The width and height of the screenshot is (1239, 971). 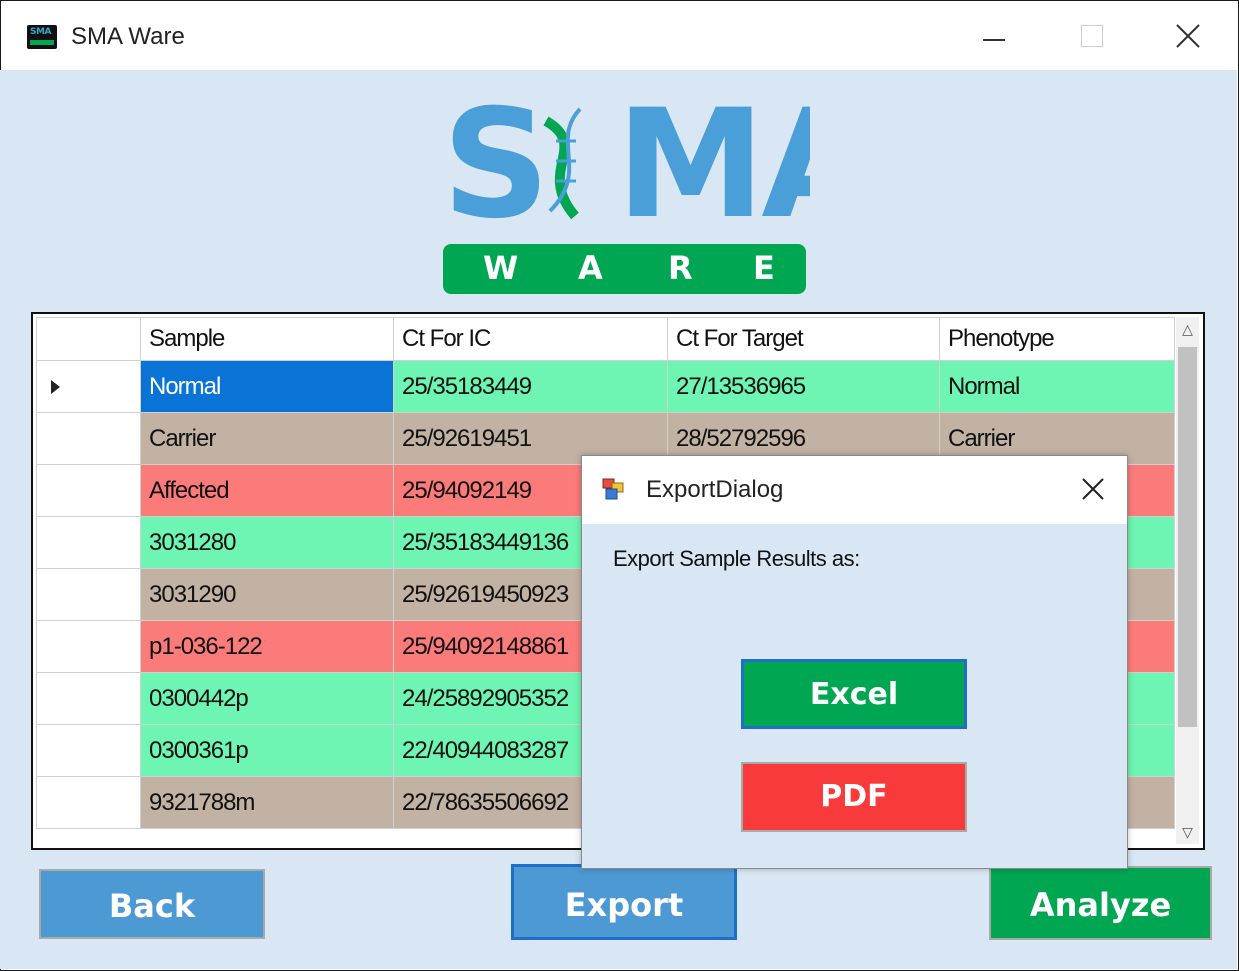 What do you see at coordinates (267, 802) in the screenshot?
I see `cell-sample: 9321788m` at bounding box center [267, 802].